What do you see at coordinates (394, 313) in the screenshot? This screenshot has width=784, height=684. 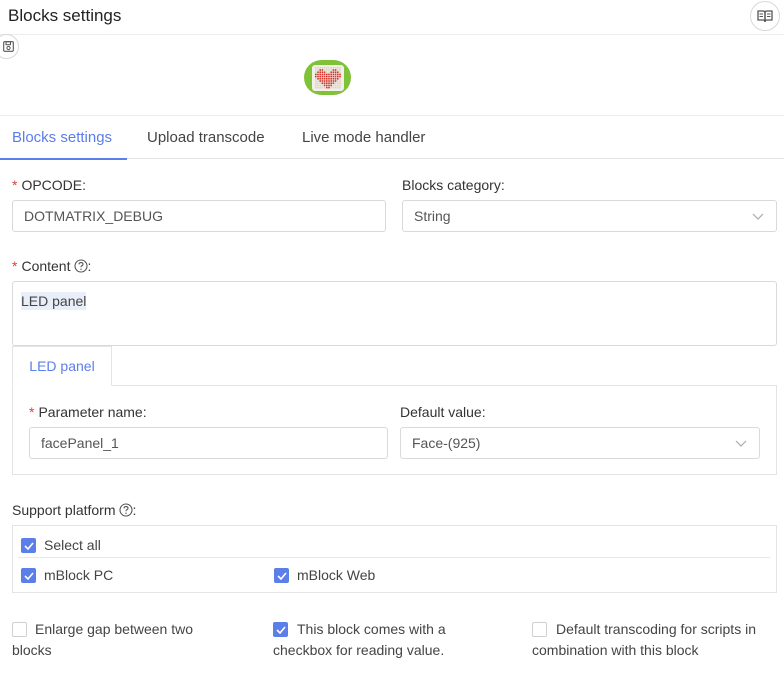 I see `content-editor: LED panel` at bounding box center [394, 313].